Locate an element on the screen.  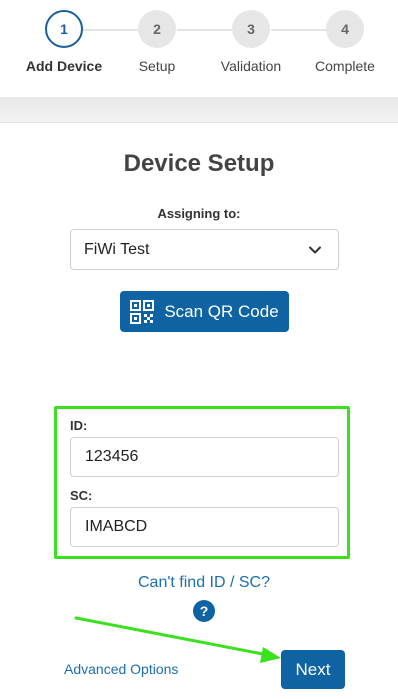
step-setup: 2 Setup is located at coordinates (157, 42).